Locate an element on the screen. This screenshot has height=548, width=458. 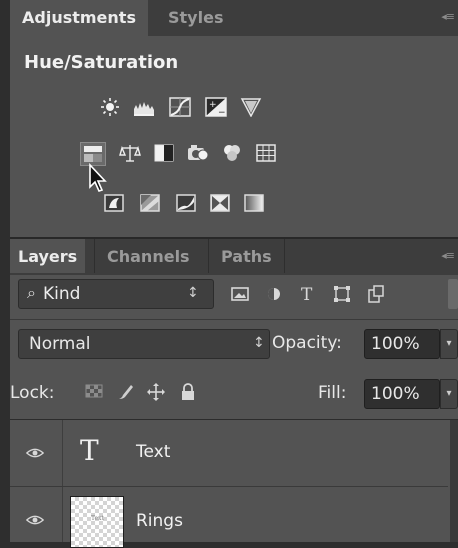
opacity-value: 100% is located at coordinates (395, 344).